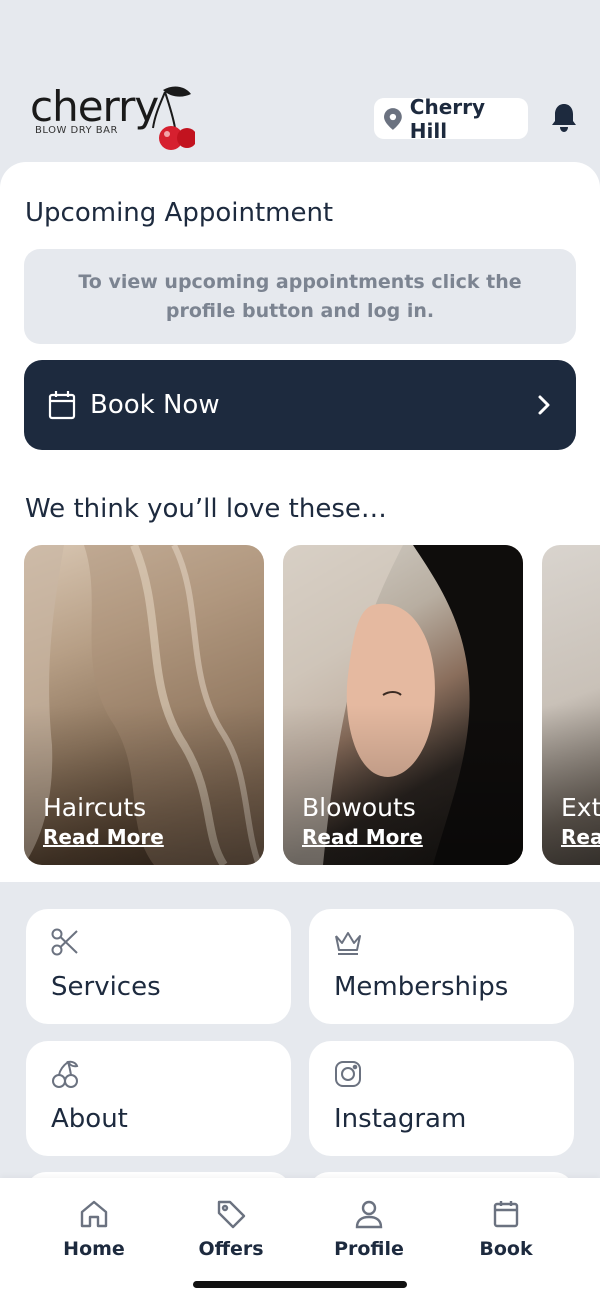  What do you see at coordinates (65, 1074) in the screenshot?
I see `cherry-icon` at bounding box center [65, 1074].